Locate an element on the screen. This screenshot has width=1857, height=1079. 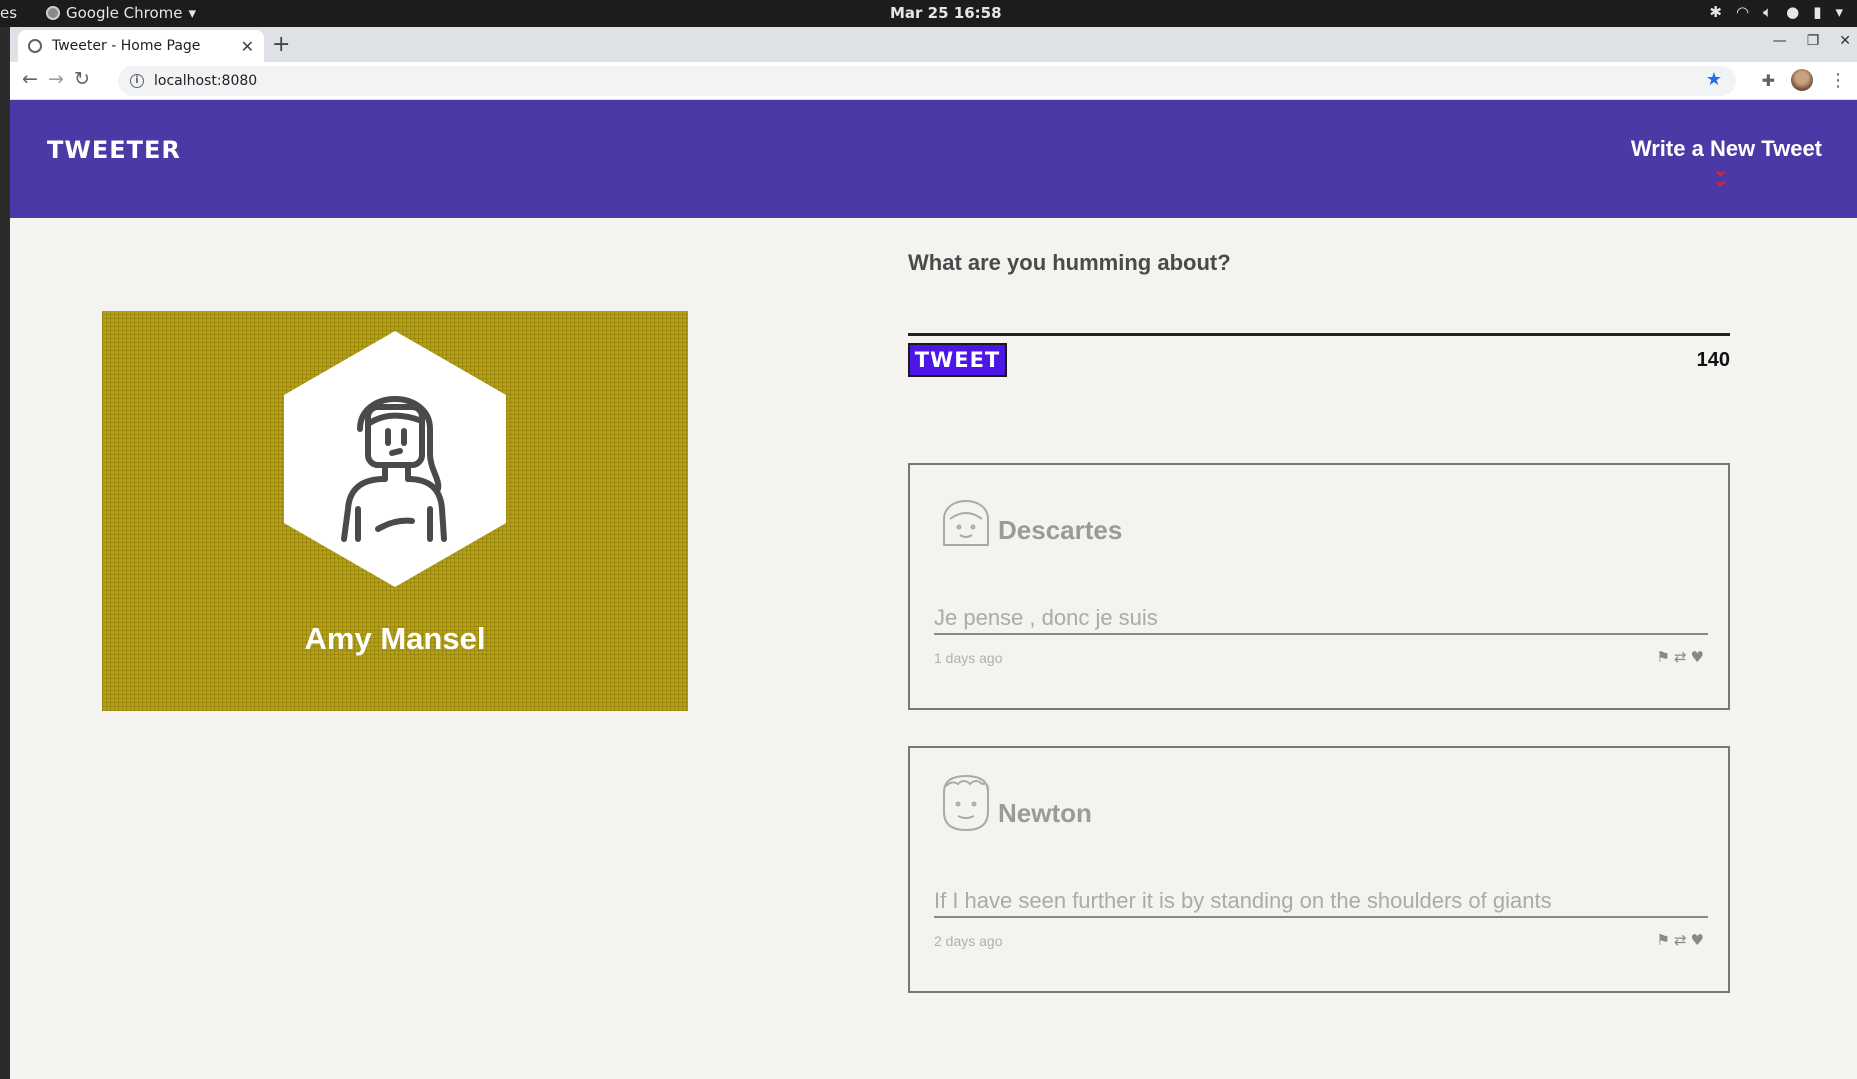
tab-strip: Tweeter - Home Page ✕ + — ❐ ✕ is located at coordinates (933, 44).